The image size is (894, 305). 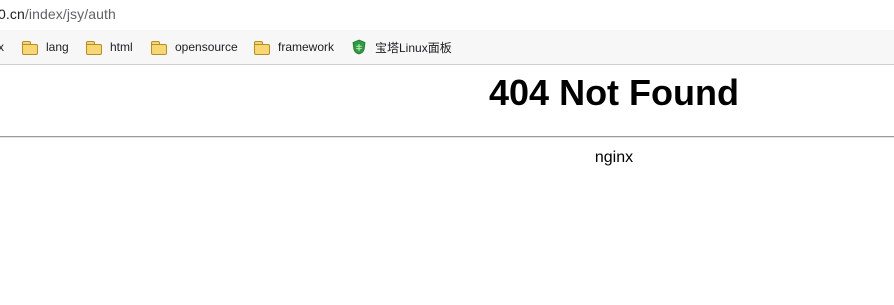 I want to click on address-bar: 0.cn/index/jsy/auth, so click(x=447, y=15).